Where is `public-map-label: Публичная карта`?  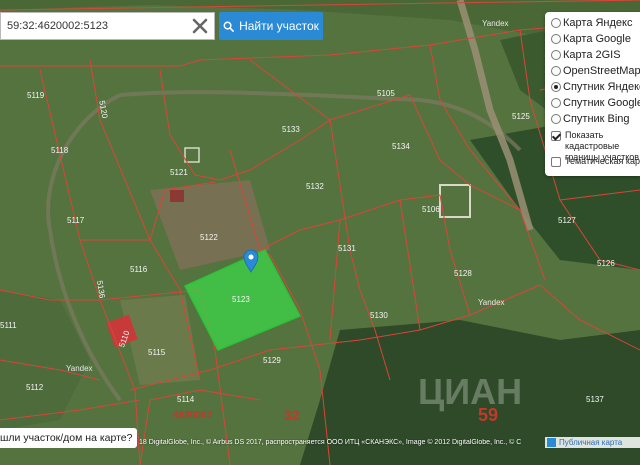
public-map-label: Публичная карта is located at coordinates (591, 442).